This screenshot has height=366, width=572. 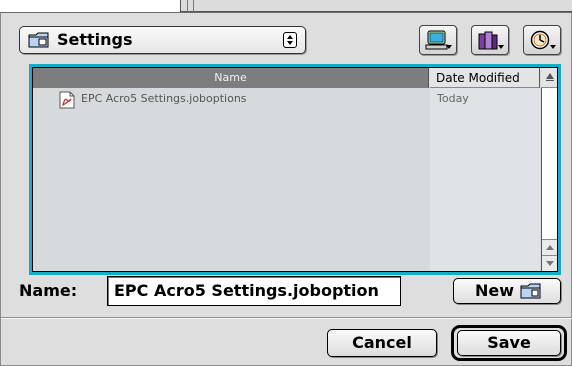 What do you see at coordinates (38, 40) in the screenshot?
I see `folder-icon` at bounding box center [38, 40].